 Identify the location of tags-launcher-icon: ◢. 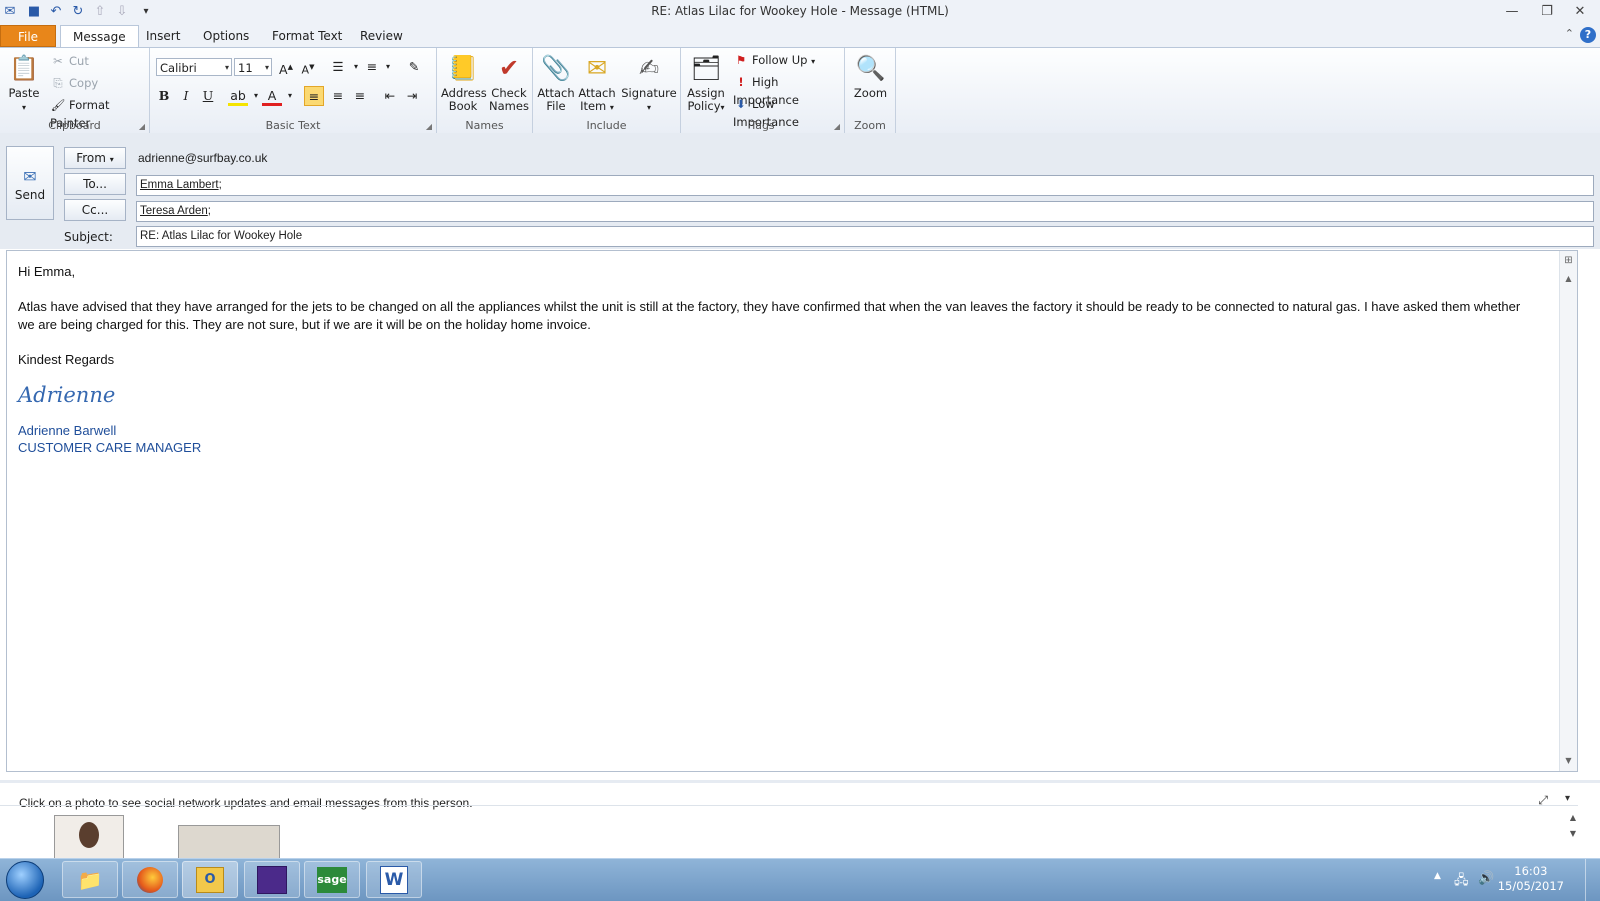
(837, 126).